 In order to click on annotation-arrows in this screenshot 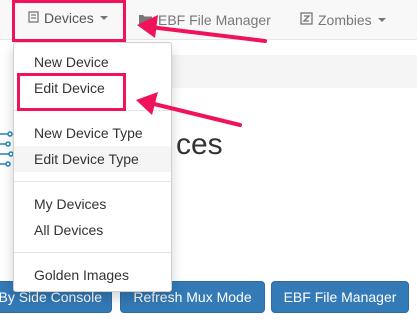, I will do `click(201, 71)`.